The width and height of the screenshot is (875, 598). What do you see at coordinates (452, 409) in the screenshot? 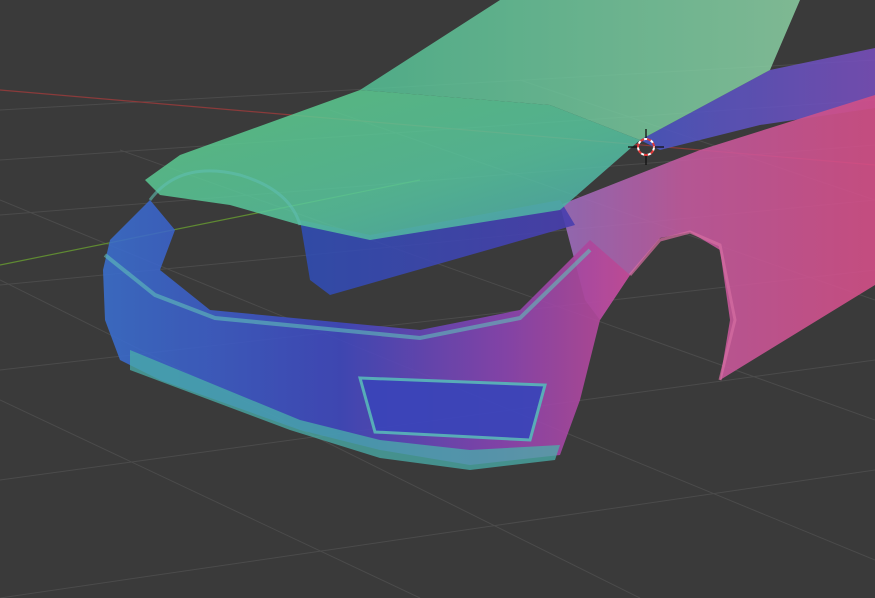
I see `car-grille-intake` at bounding box center [452, 409].